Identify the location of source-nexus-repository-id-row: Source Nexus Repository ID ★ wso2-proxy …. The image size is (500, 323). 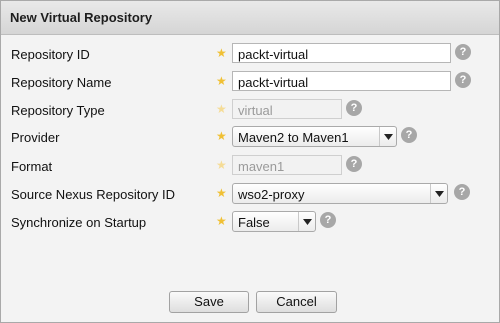
(250, 195).